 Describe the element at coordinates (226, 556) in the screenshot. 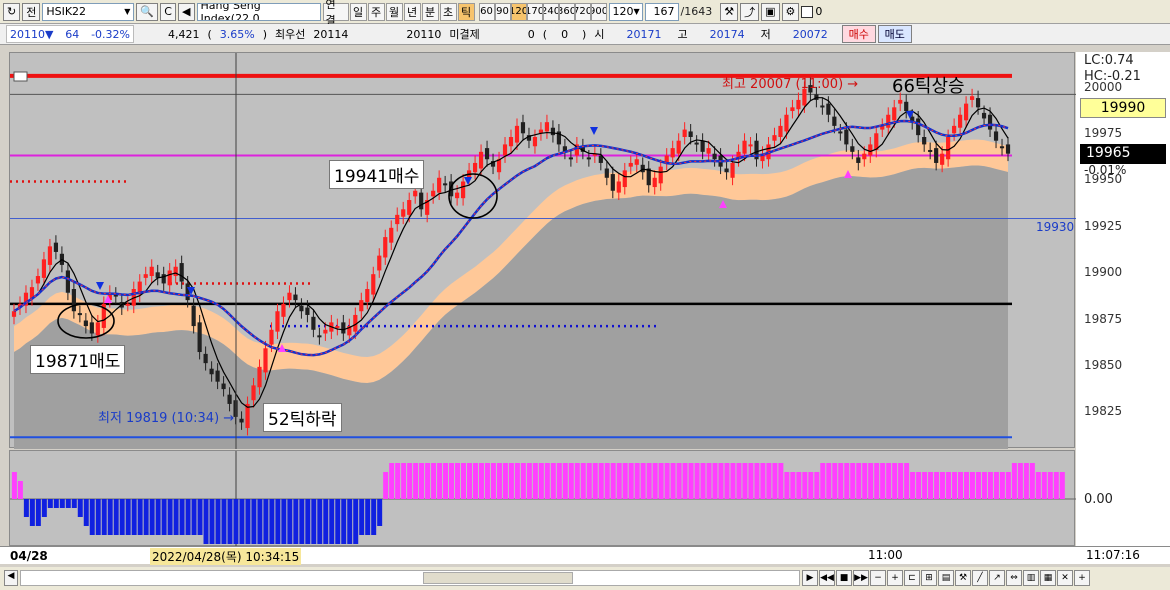

I see `cursor-time: 2022/04/28(목) 10:34:15` at that location.